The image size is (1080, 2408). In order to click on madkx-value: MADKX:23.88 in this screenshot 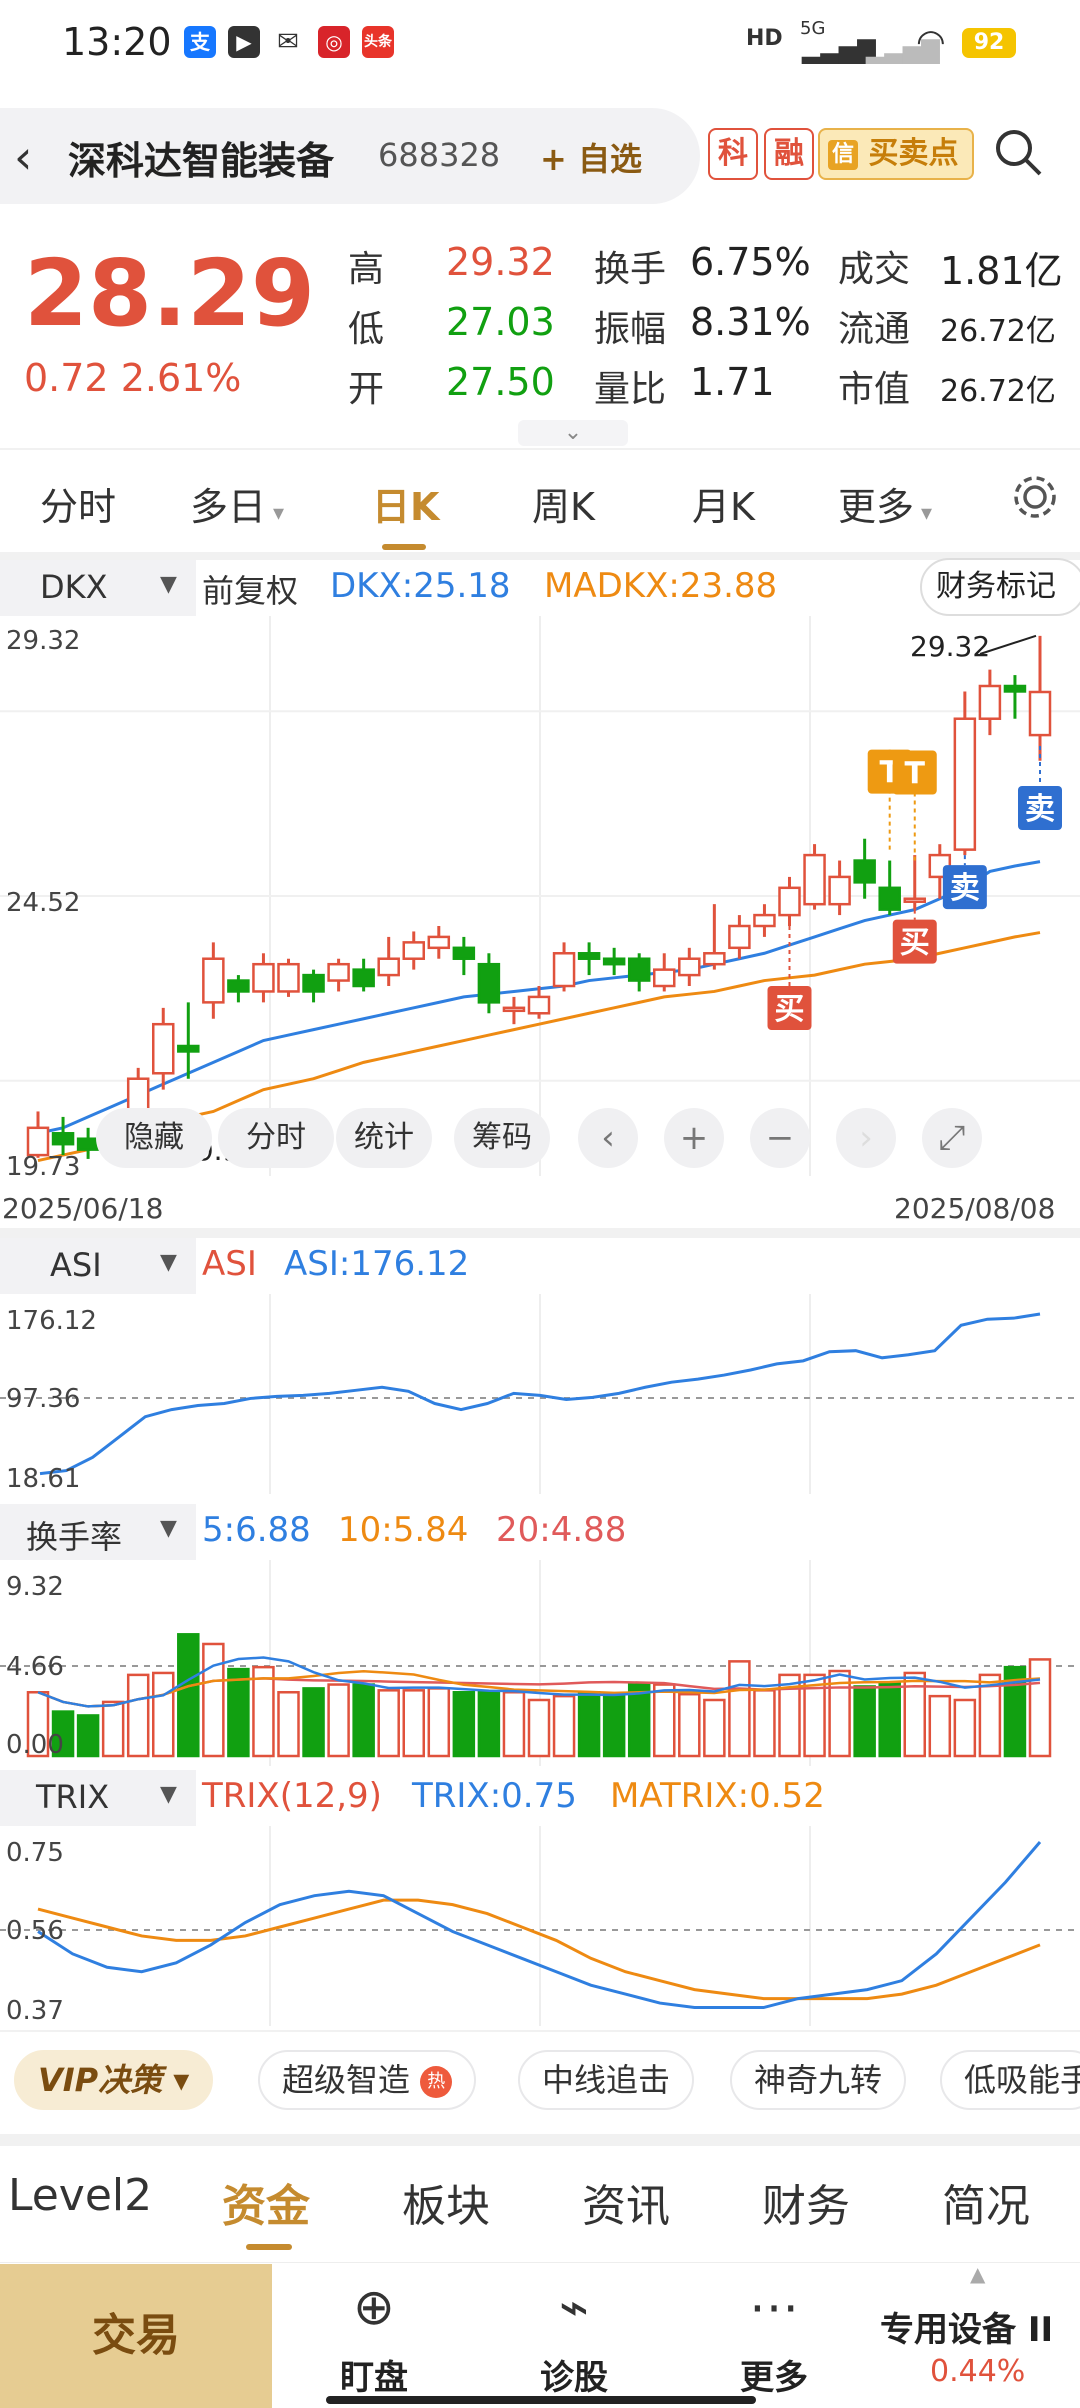, I will do `click(661, 586)`.